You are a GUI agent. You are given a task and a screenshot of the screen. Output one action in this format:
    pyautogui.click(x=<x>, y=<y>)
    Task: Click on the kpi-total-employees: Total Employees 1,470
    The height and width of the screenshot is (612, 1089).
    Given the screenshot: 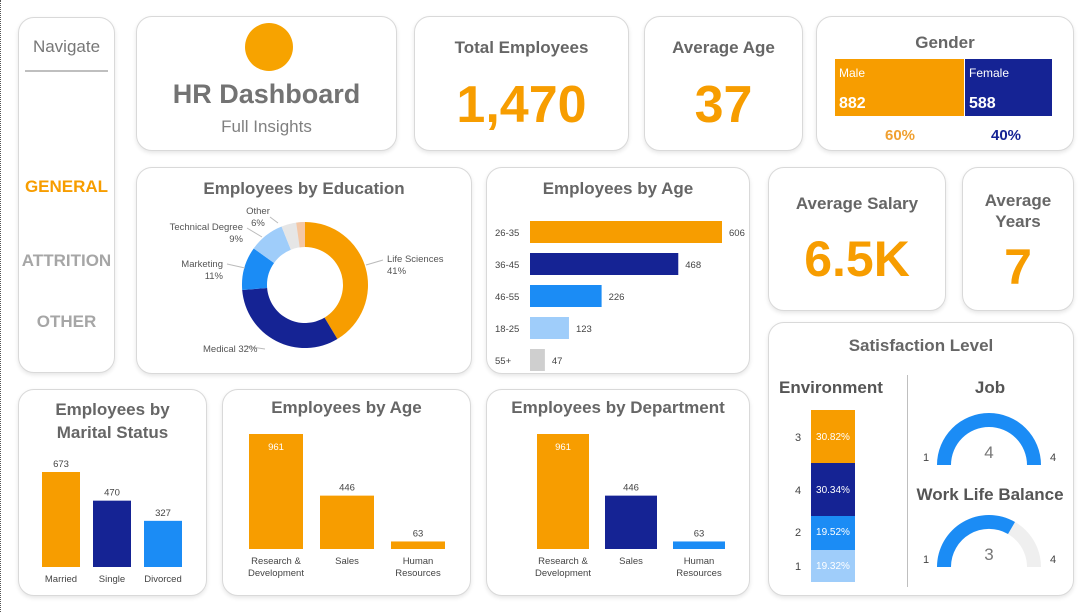 What is the action you would take?
    pyautogui.click(x=521, y=83)
    